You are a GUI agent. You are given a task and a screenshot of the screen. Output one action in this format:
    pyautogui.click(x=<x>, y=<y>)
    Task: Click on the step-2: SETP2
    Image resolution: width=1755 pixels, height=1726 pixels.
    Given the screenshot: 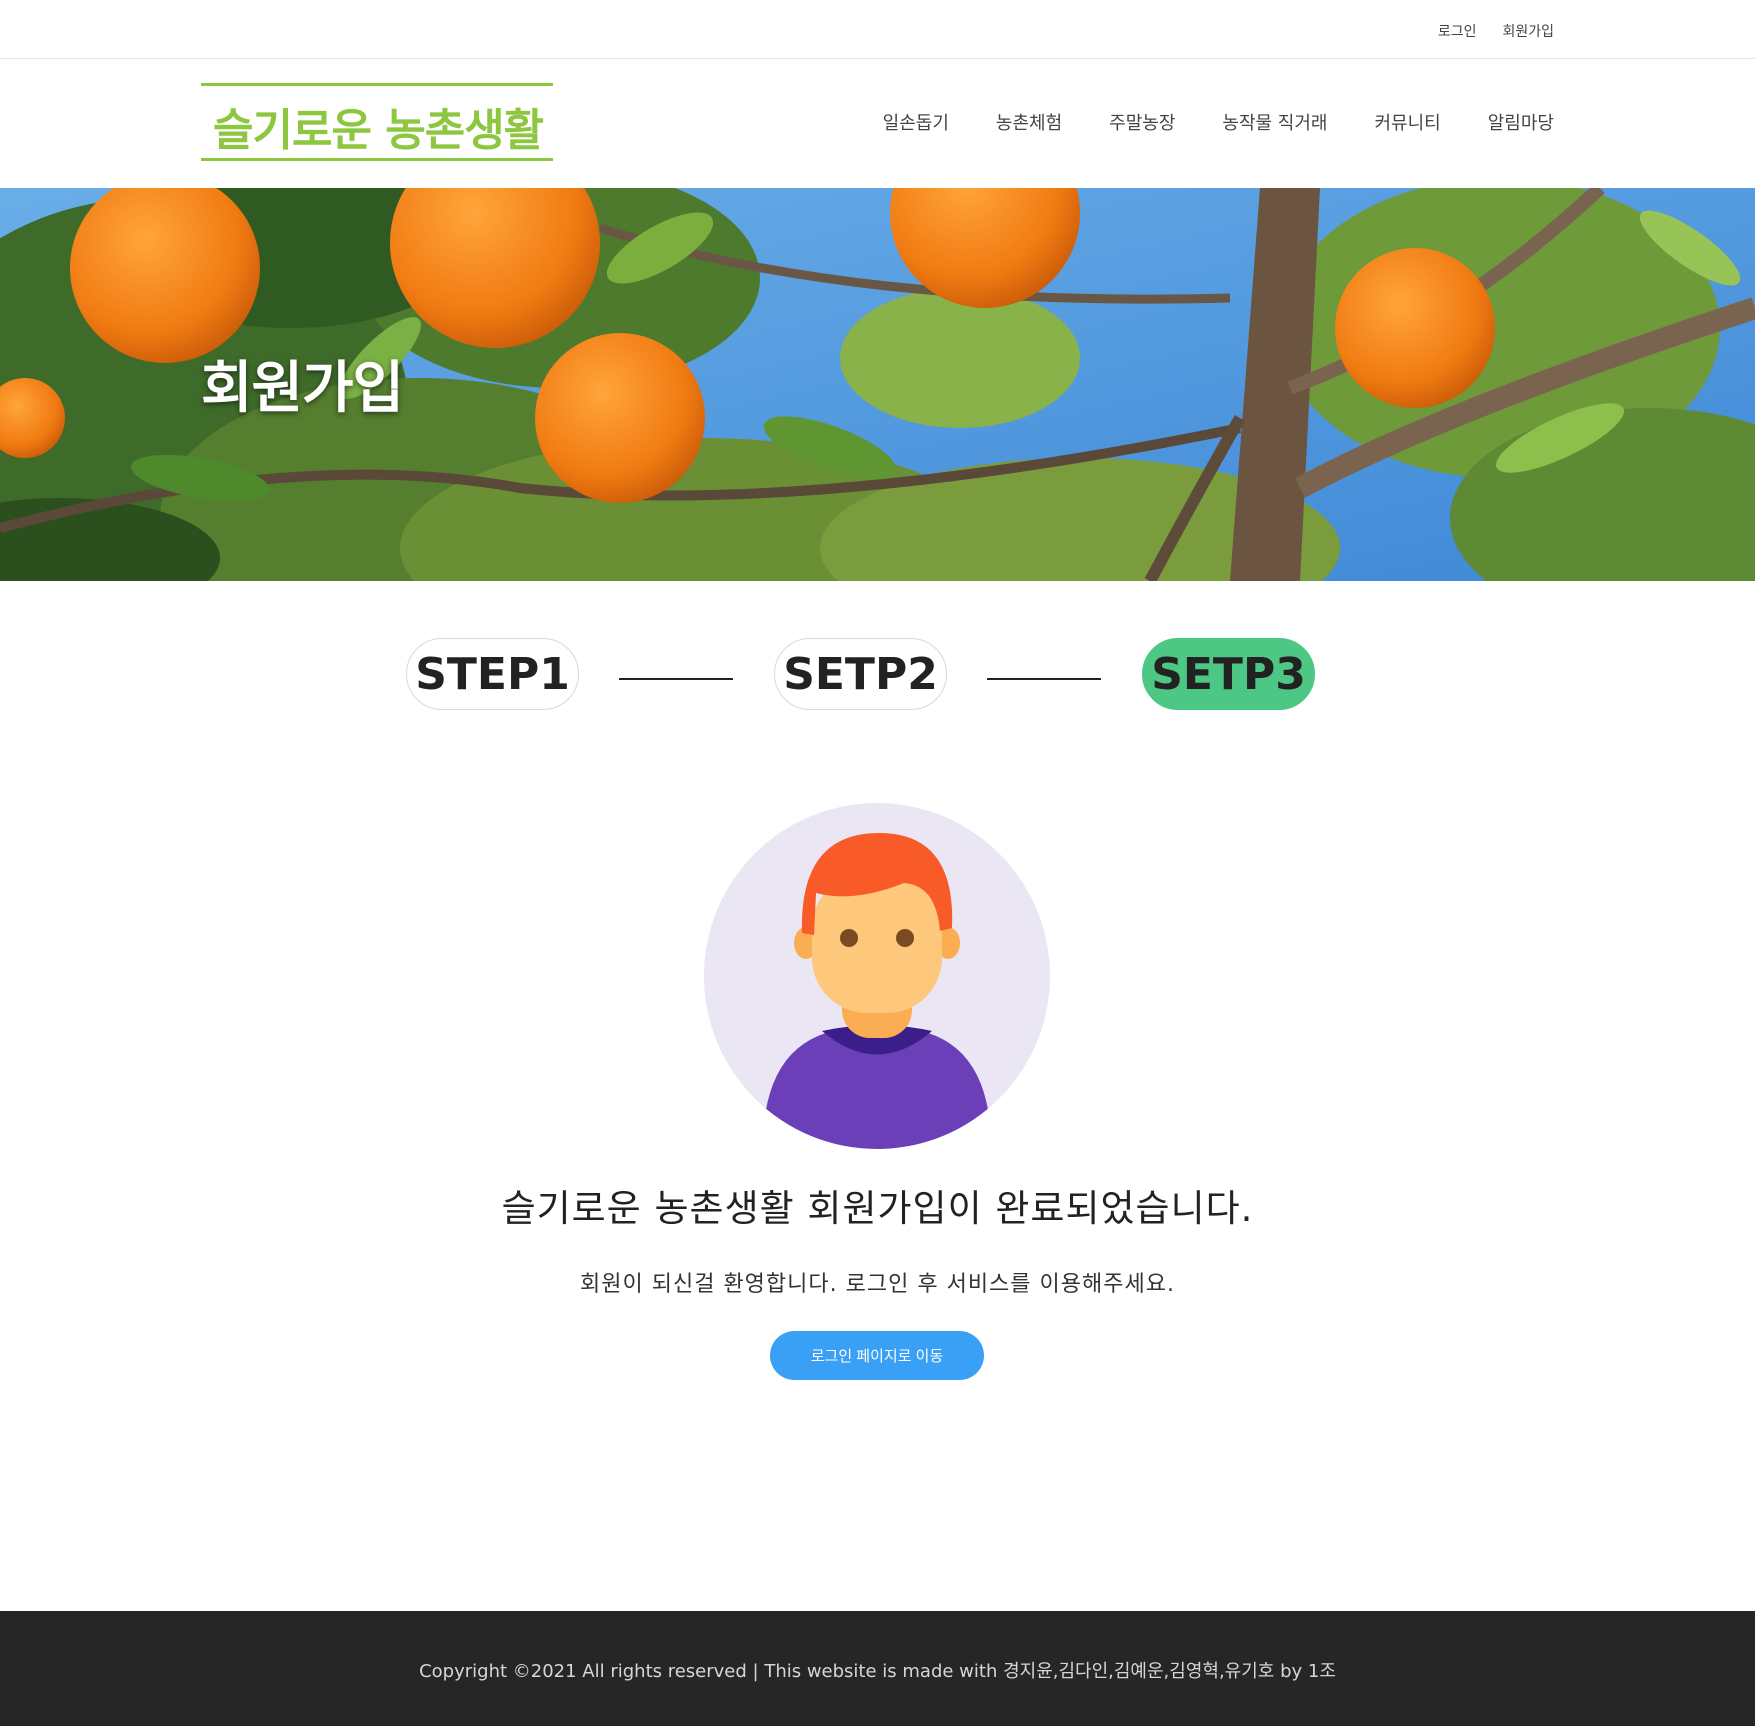 What is the action you would take?
    pyautogui.click(x=860, y=674)
    